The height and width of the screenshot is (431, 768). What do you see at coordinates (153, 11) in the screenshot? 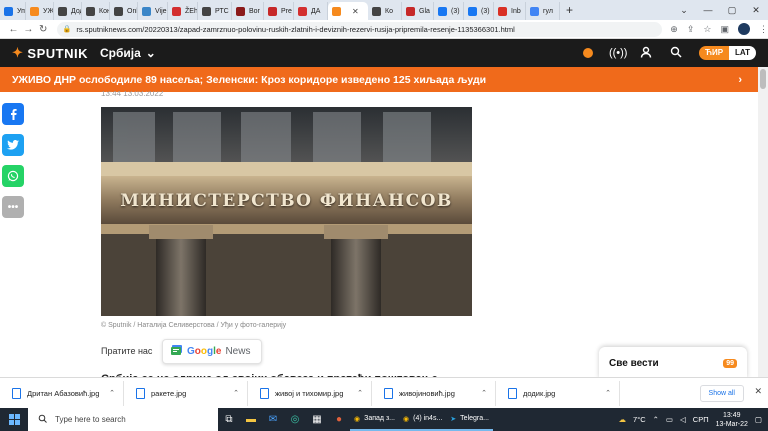
I see `browser-tab: Vije` at bounding box center [153, 11].